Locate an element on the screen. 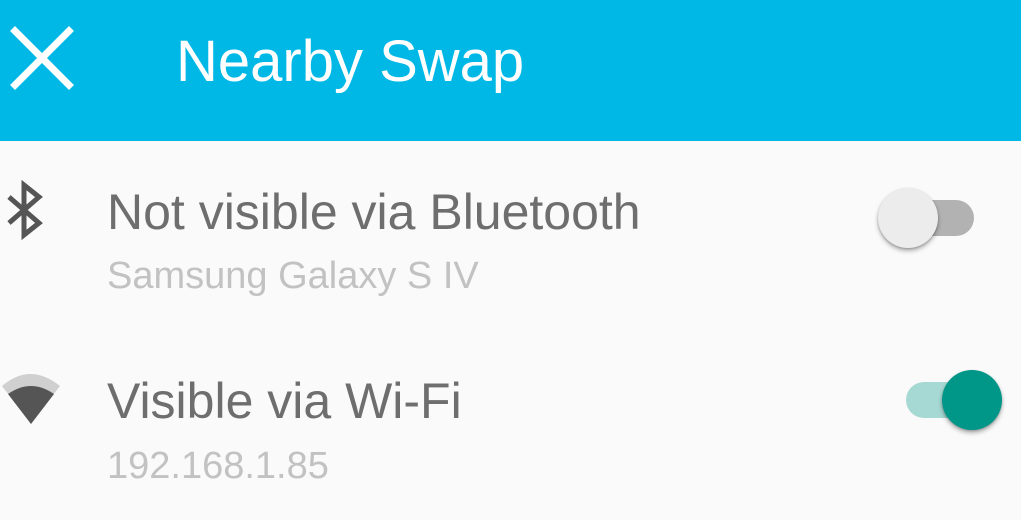 The width and height of the screenshot is (1021, 520). close-button is located at coordinates (42, 60).